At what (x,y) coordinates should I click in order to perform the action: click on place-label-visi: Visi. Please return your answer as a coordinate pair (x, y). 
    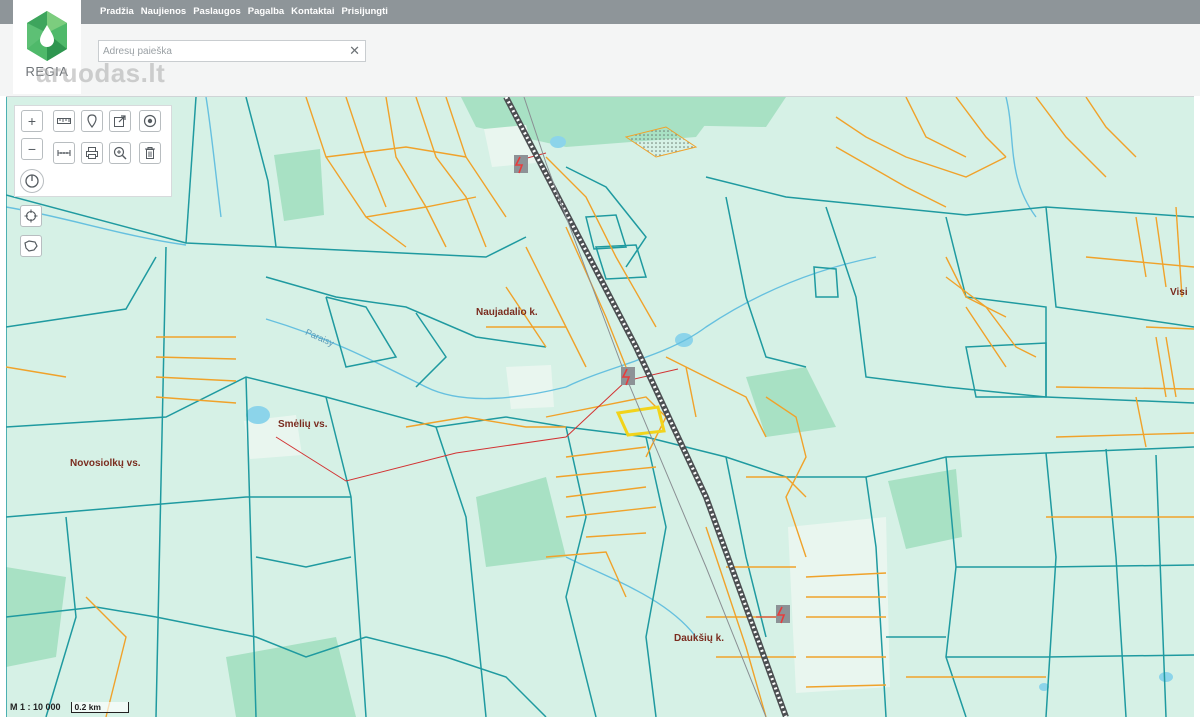
    Looking at the image, I should click on (1179, 292).